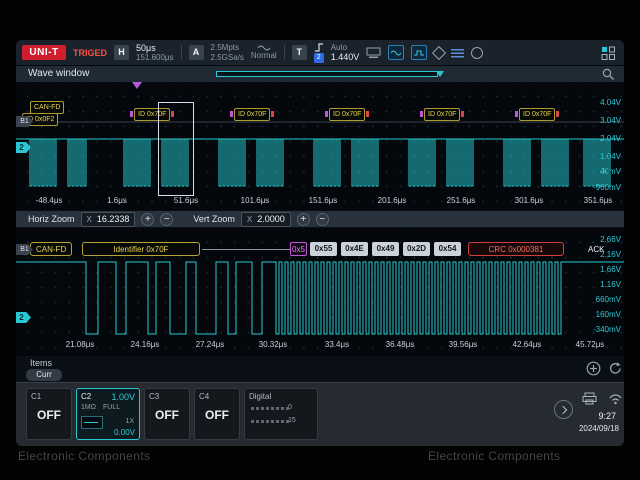 This screenshot has height=480, width=640. What do you see at coordinates (41, 363) in the screenshot?
I see `items-tab: Items` at bounding box center [41, 363].